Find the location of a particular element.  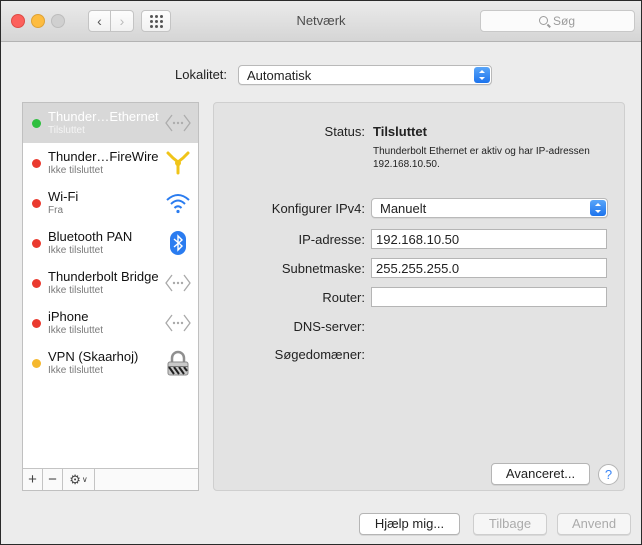

configure-ipv4-popup: Manuelt is located at coordinates (489, 208).